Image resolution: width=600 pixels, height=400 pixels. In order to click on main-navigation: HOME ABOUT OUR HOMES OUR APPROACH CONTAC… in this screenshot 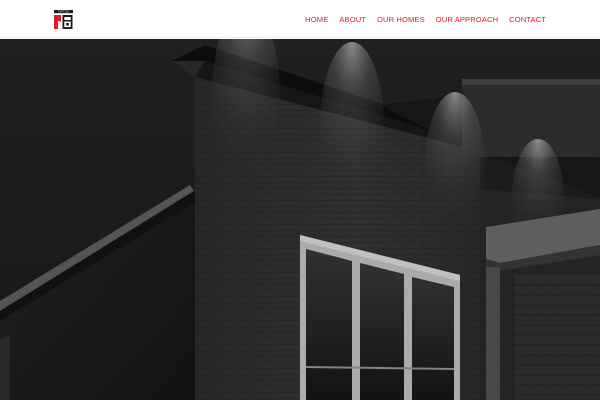, I will do `click(425, 19)`.